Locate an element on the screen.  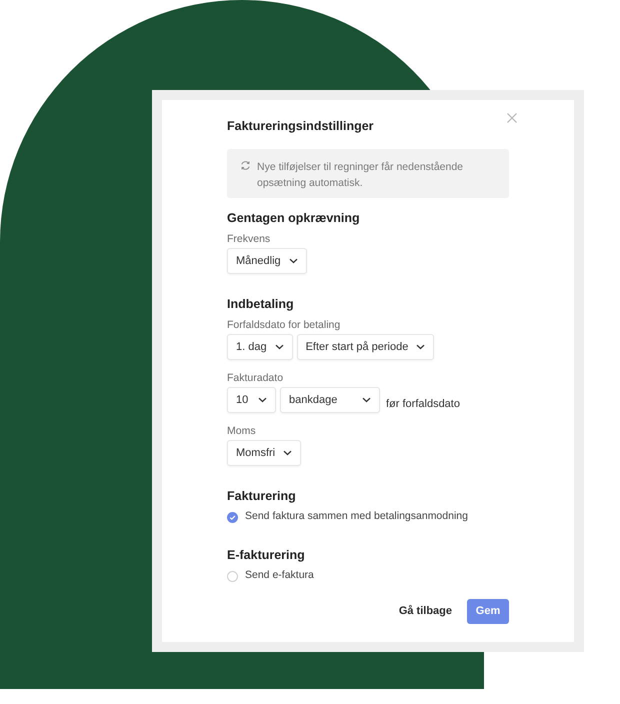
section-heading: Indbetaling is located at coordinates (261, 304).